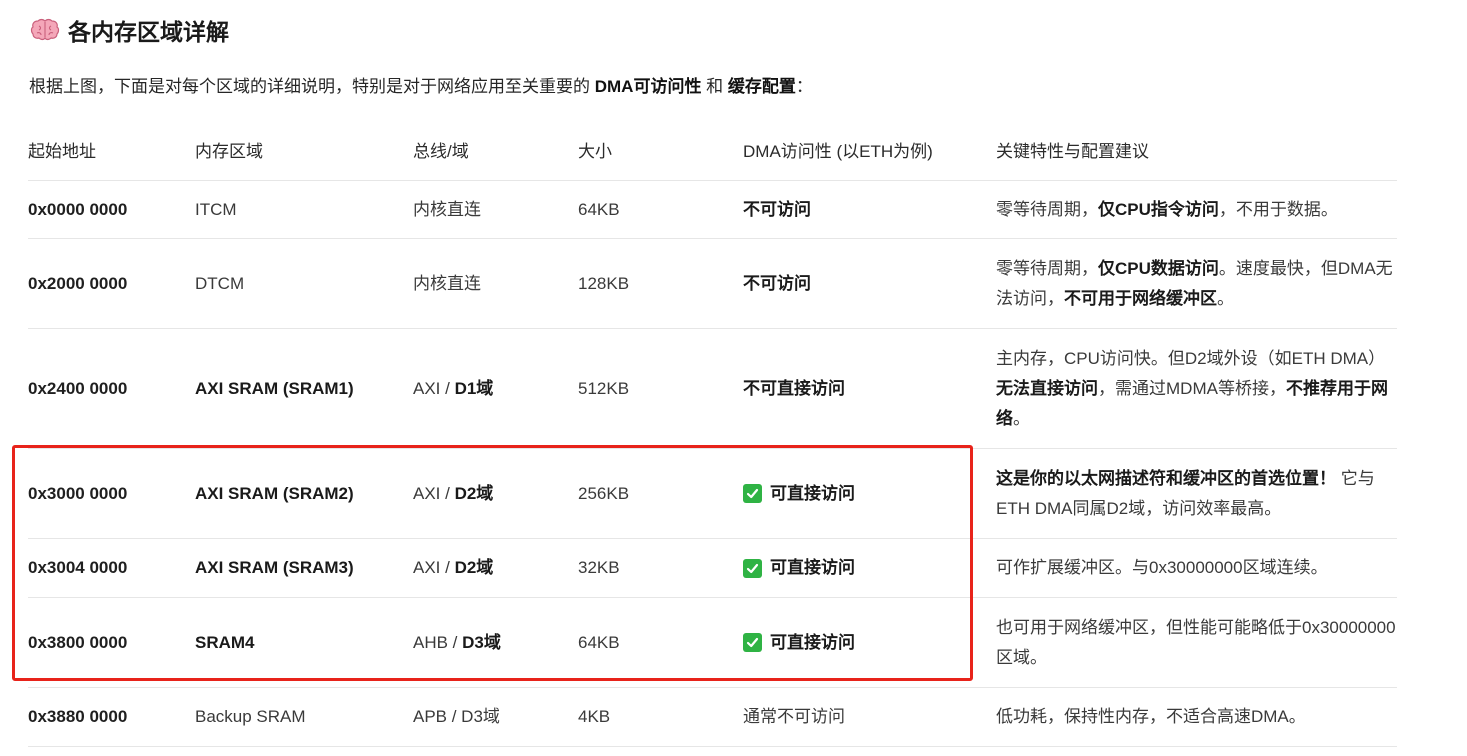  I want to click on notes-segment: ，需通过MDMA等桥接，, so click(1192, 388).